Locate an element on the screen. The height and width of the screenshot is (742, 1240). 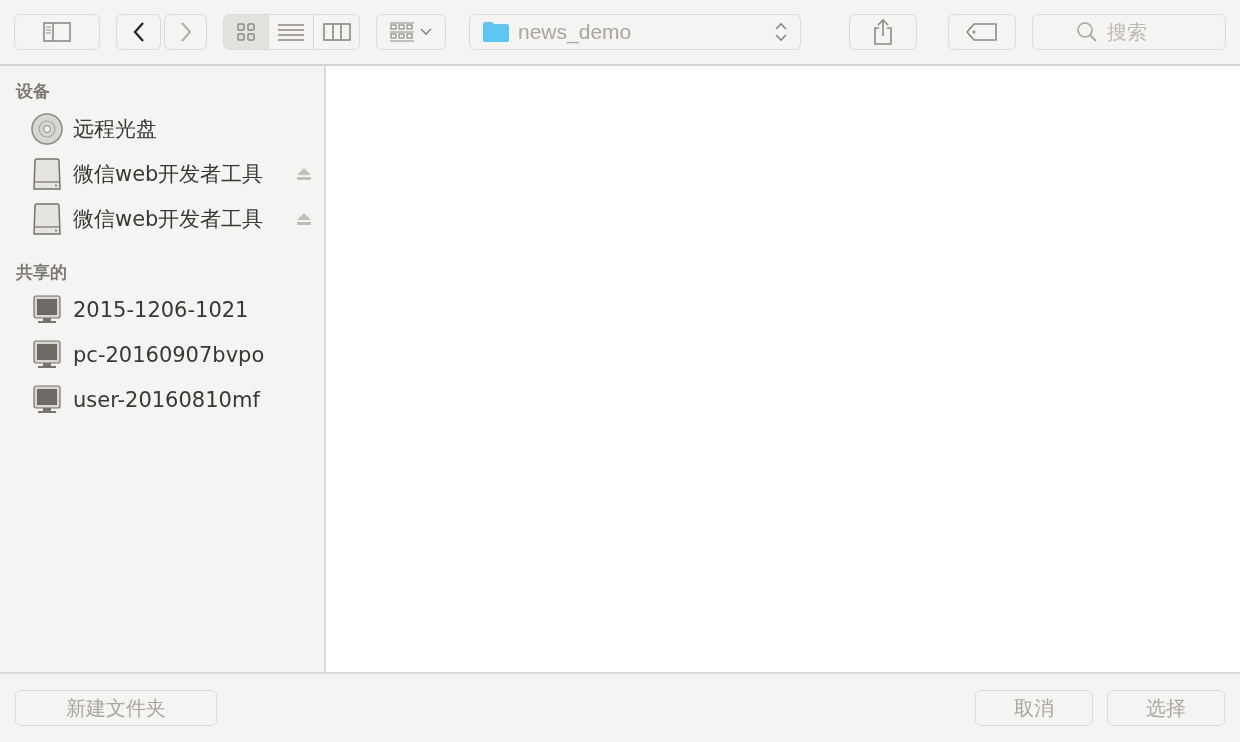
disc-icon is located at coordinates (47, 128).